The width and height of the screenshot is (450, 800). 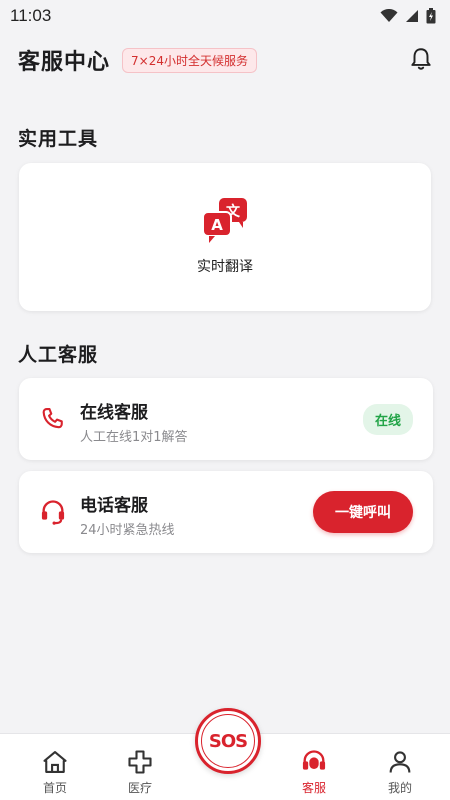 I want to click on home-icon, so click(x=55, y=762).